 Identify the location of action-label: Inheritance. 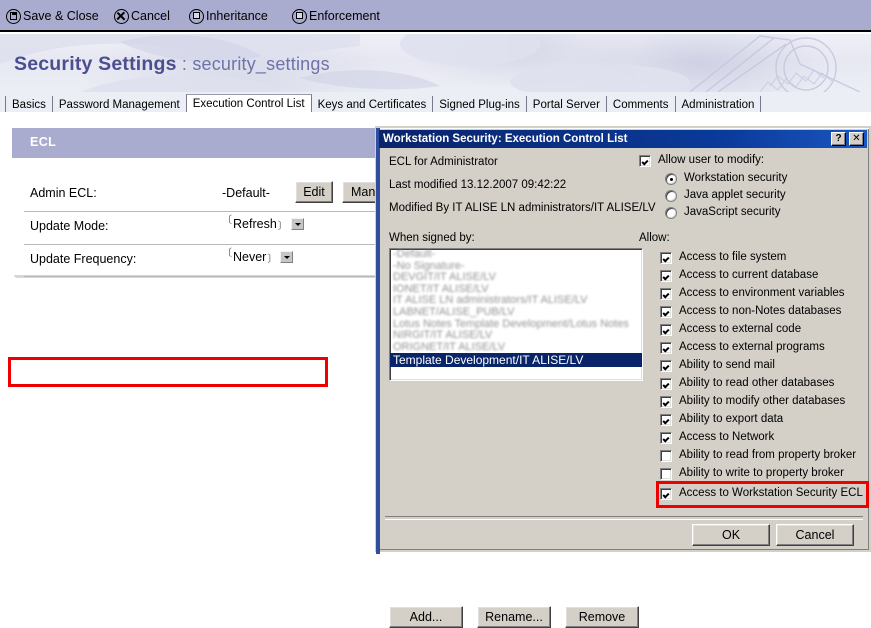
(237, 16).